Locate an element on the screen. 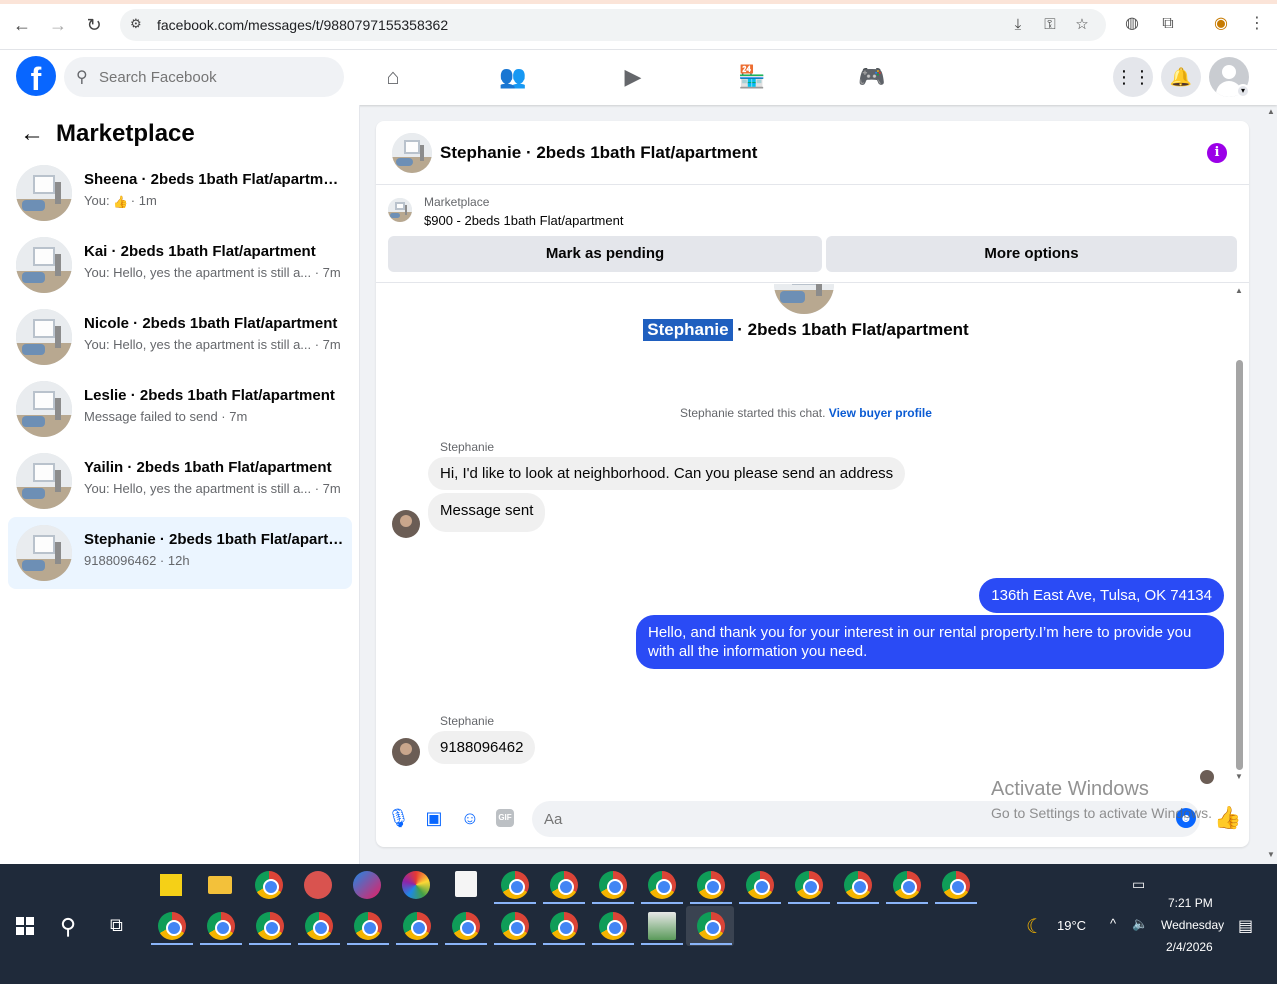 The width and height of the screenshot is (1277, 984). back-icon: ← is located at coordinates (22, 25).